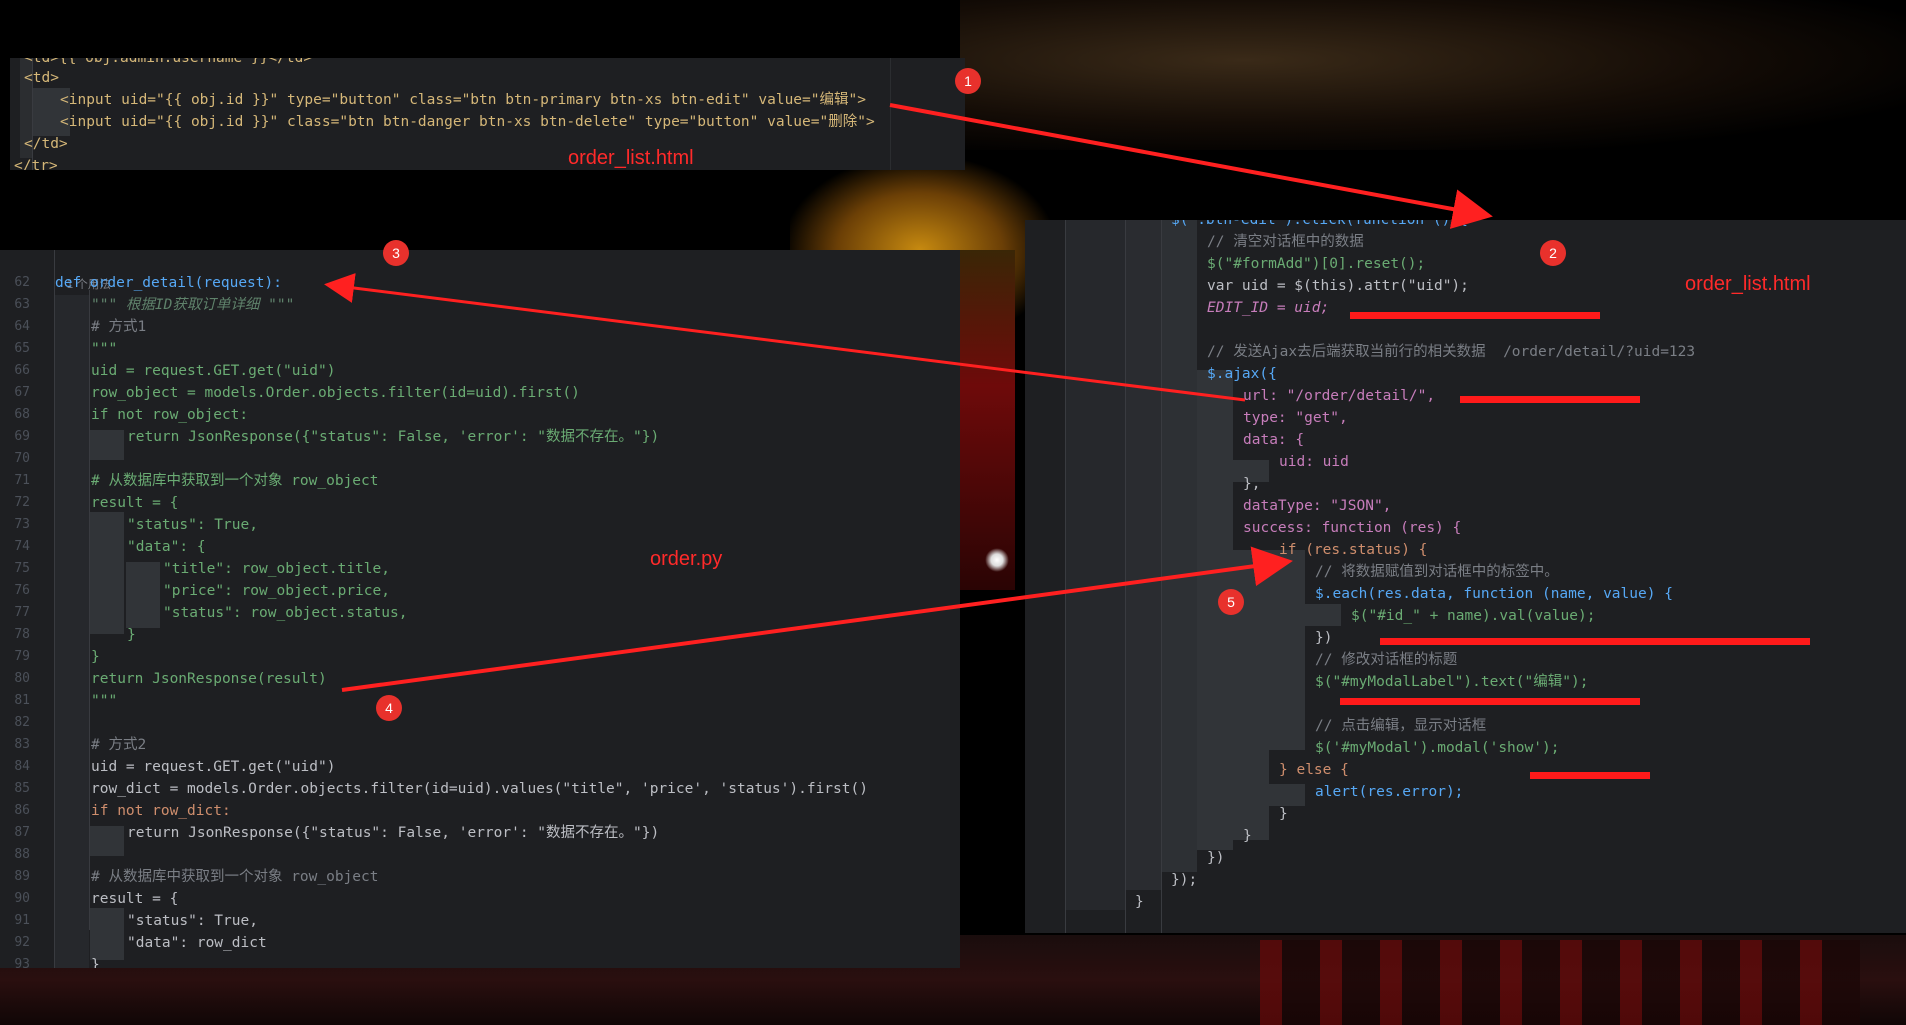 This screenshot has height=1025, width=1906. Describe the element at coordinates (1231, 602) in the screenshot. I see `step-marker: 5` at that location.